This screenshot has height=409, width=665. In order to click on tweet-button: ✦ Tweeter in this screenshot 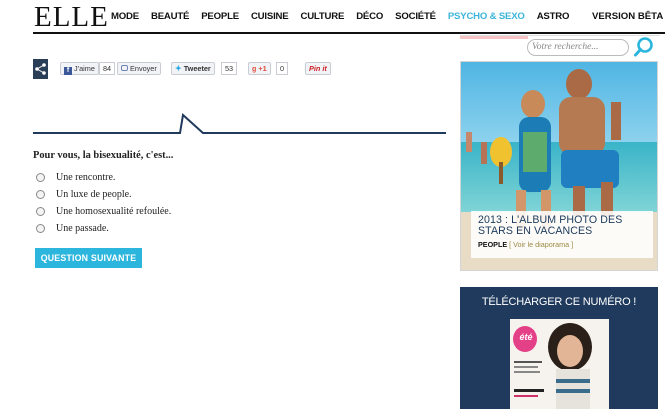, I will do `click(193, 68)`.